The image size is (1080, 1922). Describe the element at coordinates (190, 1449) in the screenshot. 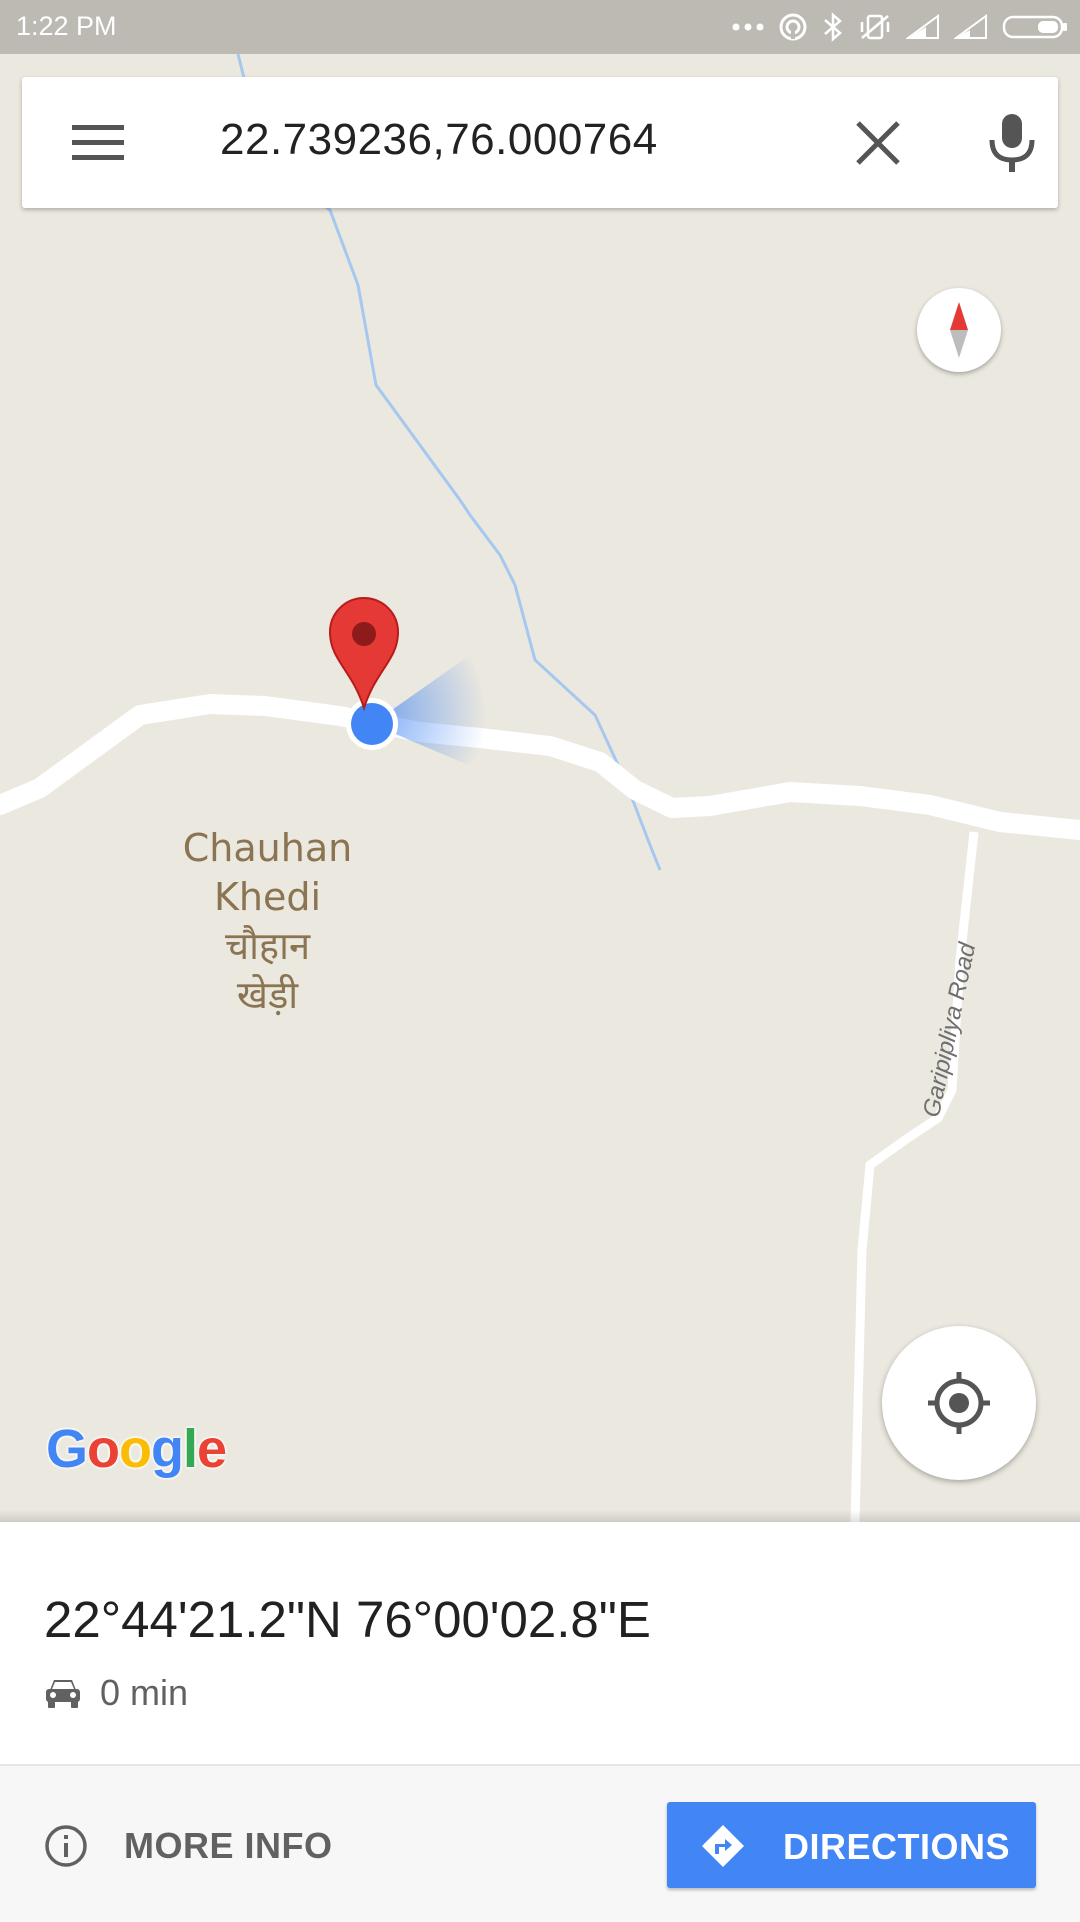

I see `logo-letter: l` at that location.